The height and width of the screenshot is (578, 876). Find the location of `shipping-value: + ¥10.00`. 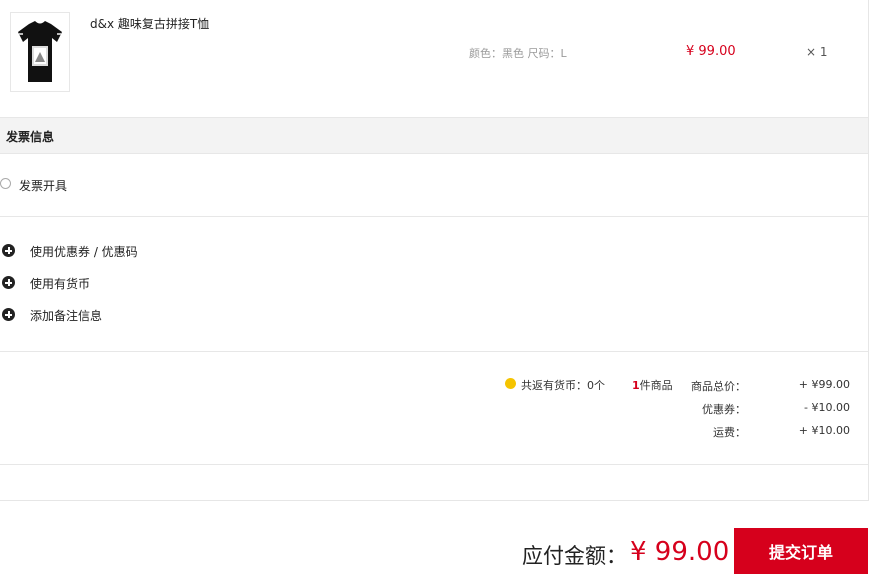

shipping-value: + ¥10.00 is located at coordinates (824, 430).